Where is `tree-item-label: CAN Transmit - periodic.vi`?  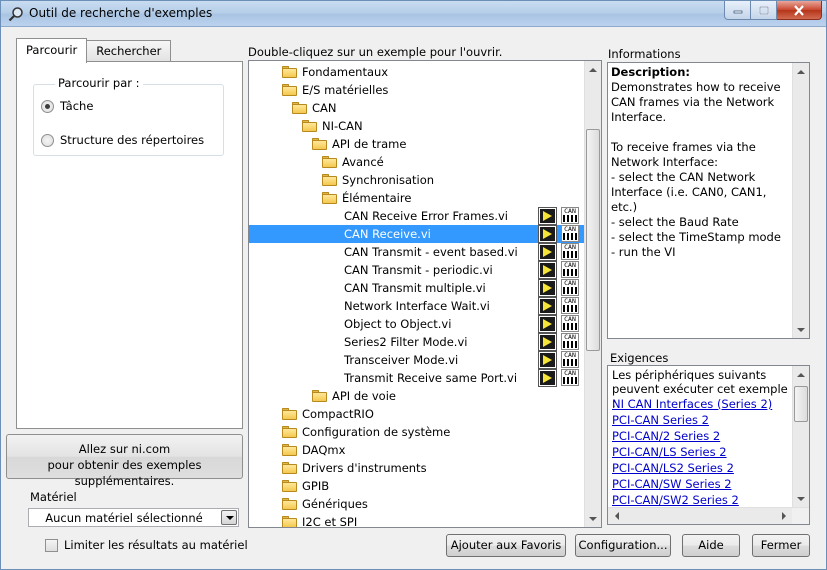 tree-item-label: CAN Transmit - periodic.vi is located at coordinates (418, 270).